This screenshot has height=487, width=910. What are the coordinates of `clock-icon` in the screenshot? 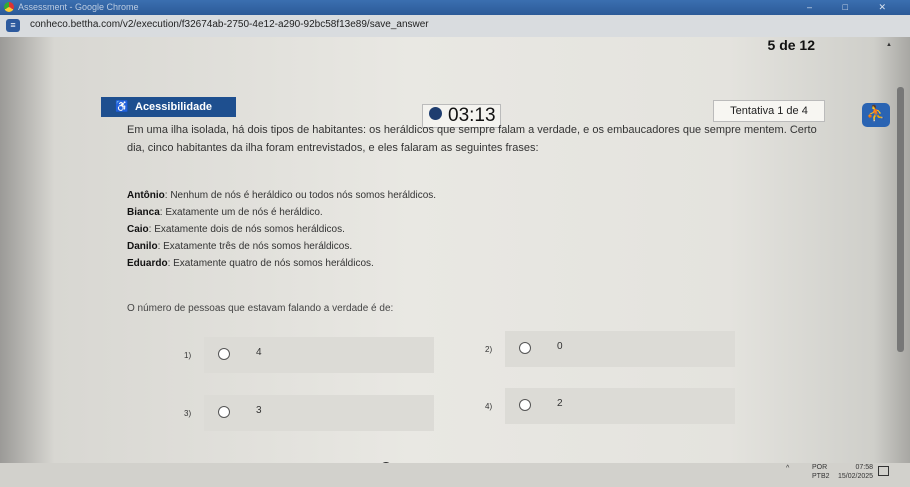 It's located at (435, 114).